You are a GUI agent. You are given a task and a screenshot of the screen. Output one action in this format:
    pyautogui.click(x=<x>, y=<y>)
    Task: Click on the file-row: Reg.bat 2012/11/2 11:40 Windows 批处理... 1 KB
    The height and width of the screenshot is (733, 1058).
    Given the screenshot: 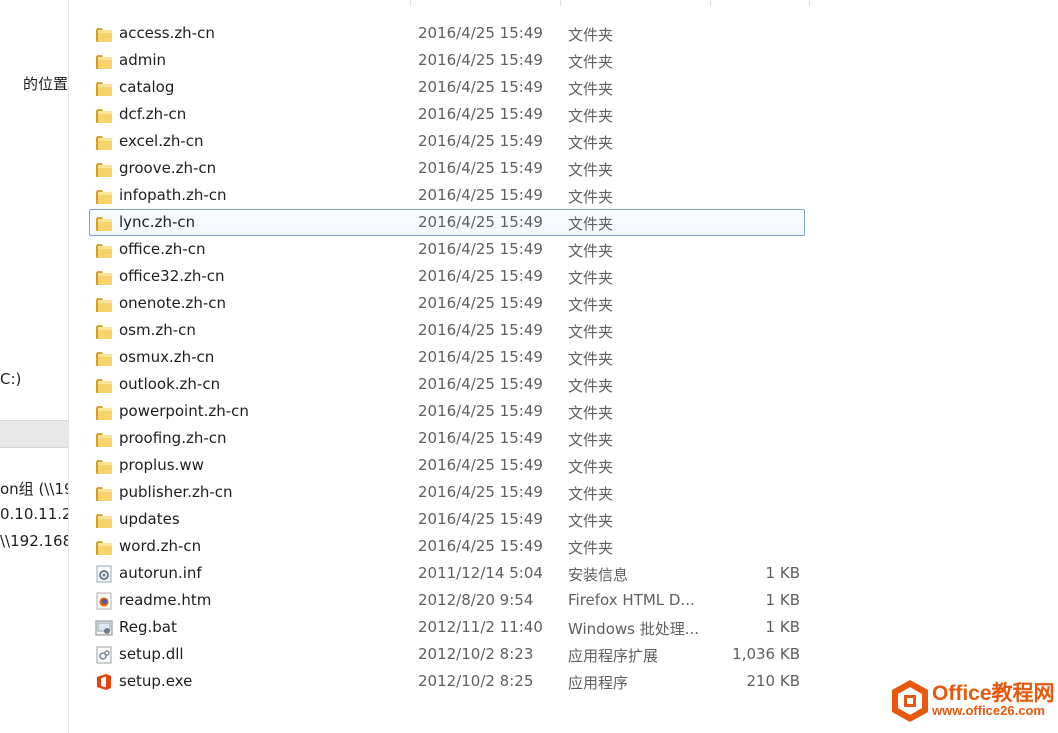 What is the action you would take?
    pyautogui.click(x=447, y=627)
    